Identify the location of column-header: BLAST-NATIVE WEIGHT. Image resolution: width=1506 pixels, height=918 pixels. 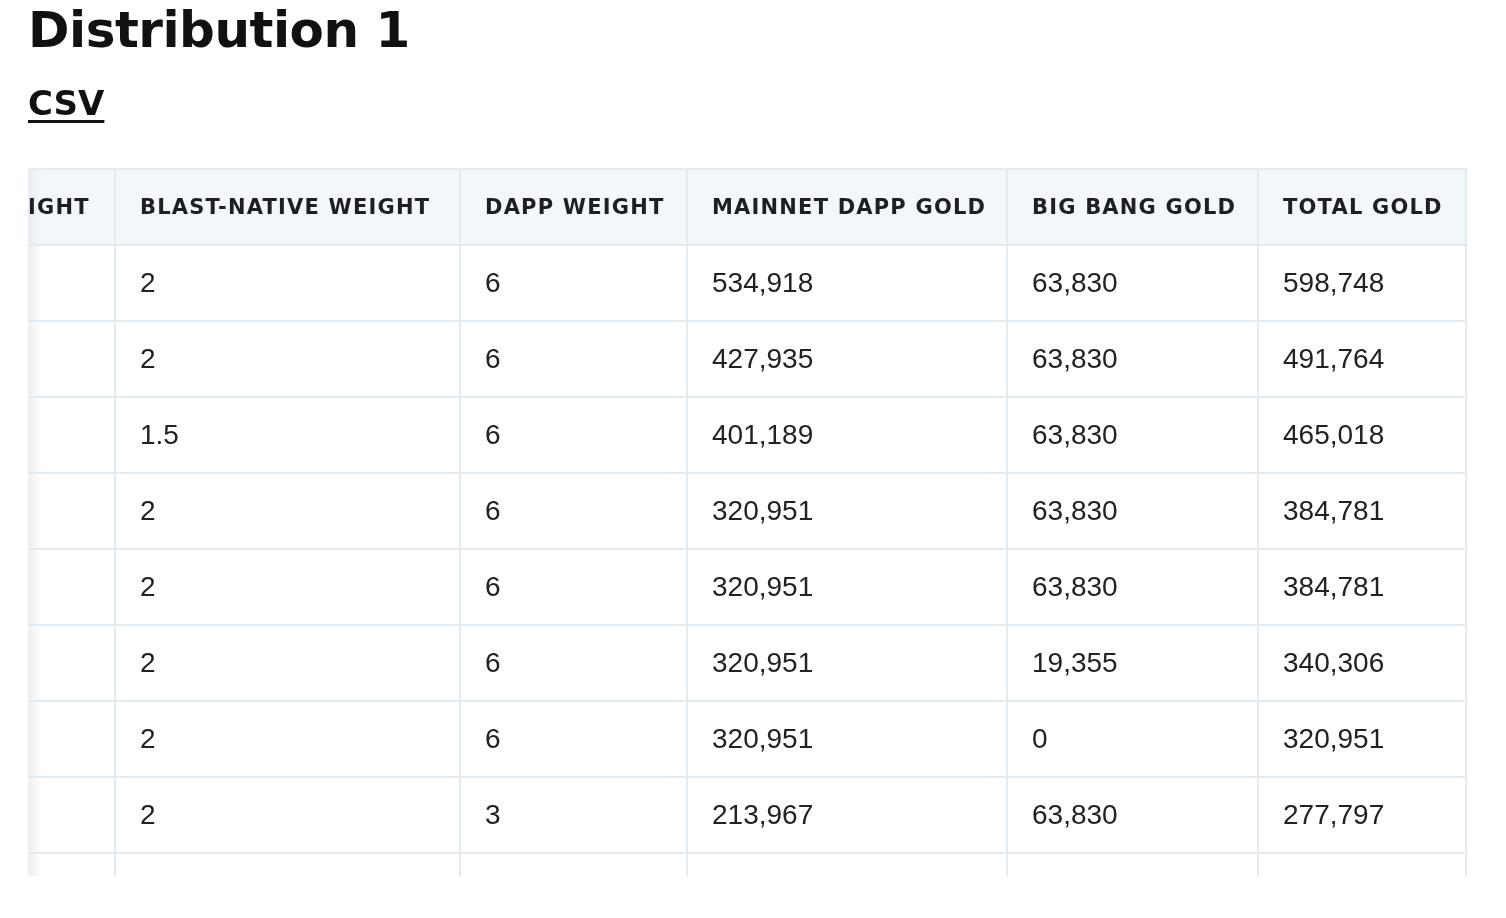
(287, 207).